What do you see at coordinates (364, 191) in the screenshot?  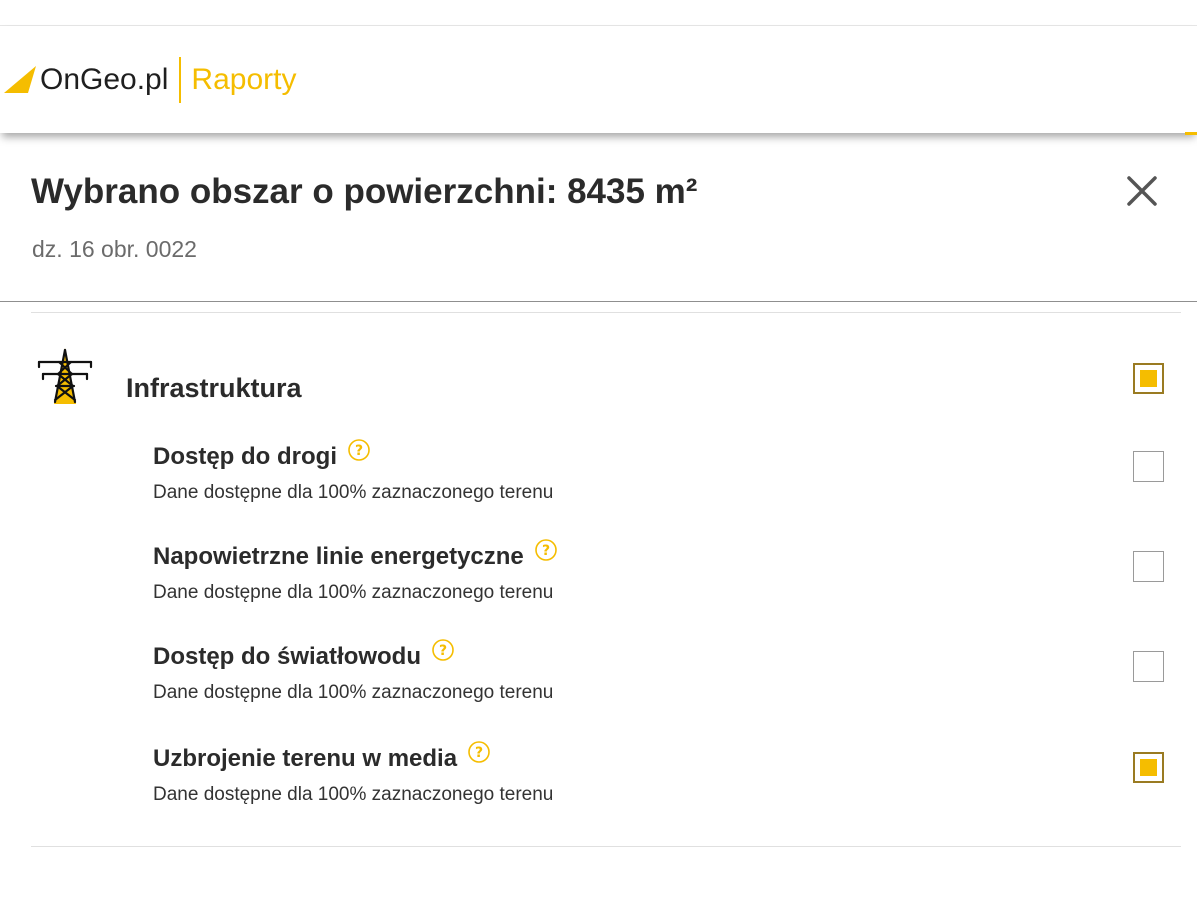 I see `page-title: Wybrano obszar o powierzchni: 8435 m²` at bounding box center [364, 191].